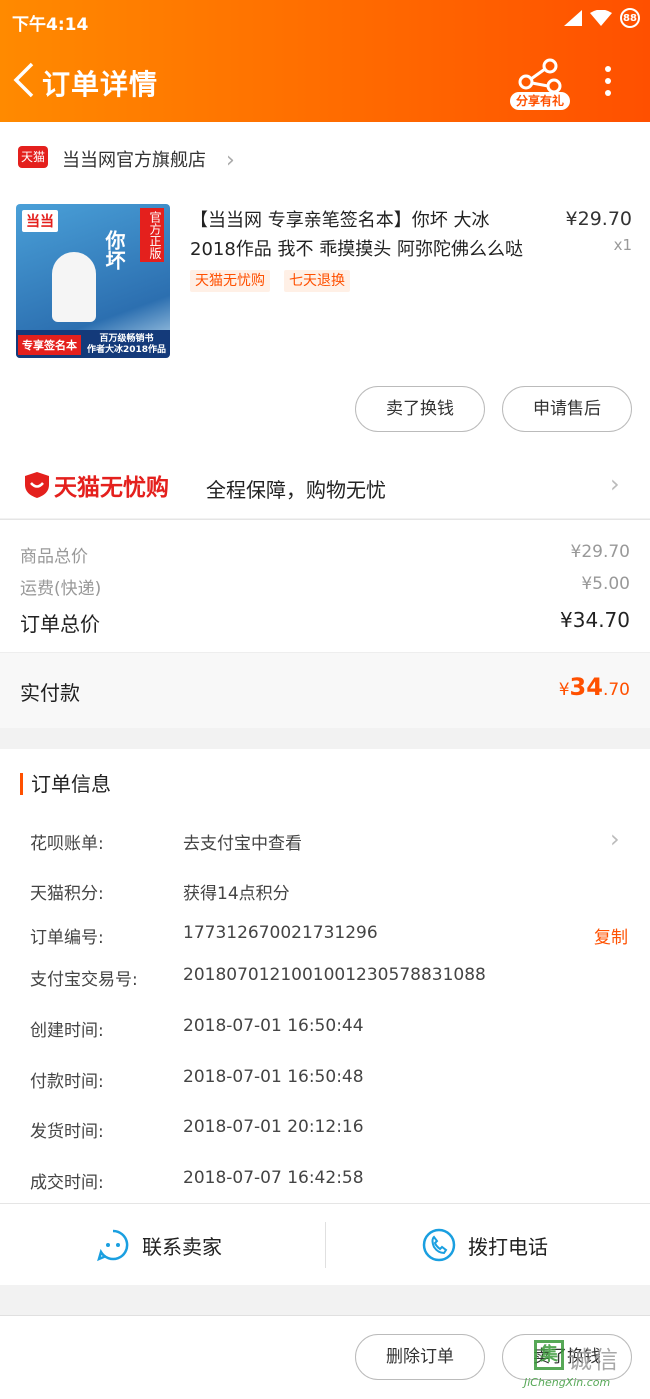  Describe the element at coordinates (126, 350) in the screenshot. I see `cover-right-banner-2: 作者大冰2018作品` at that location.